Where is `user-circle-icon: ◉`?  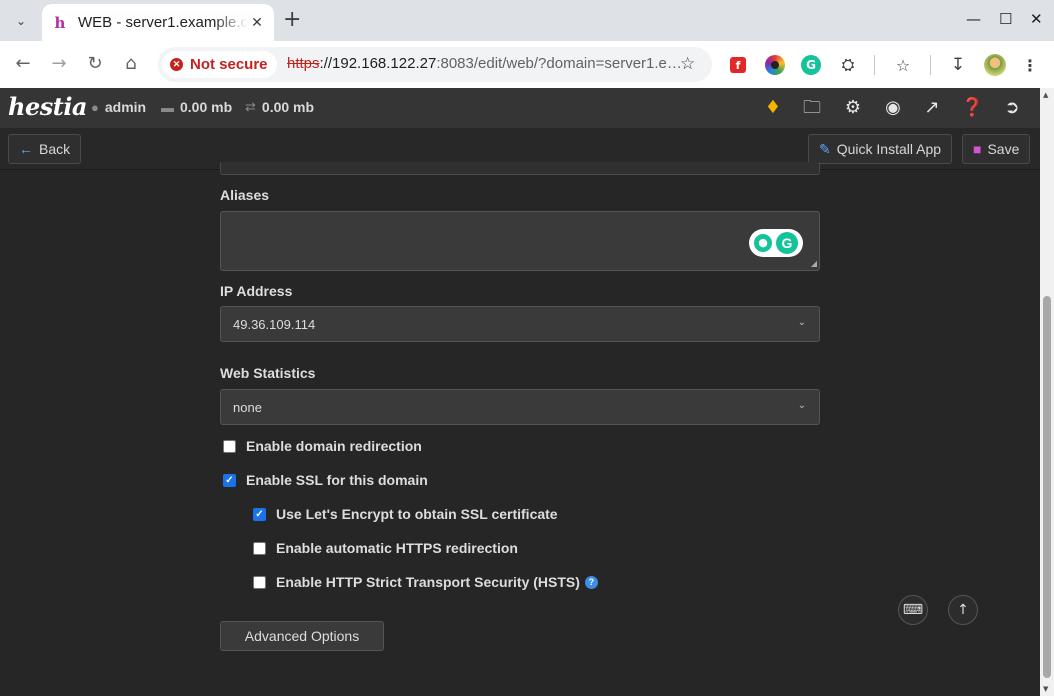
user-circle-icon: ◉ is located at coordinates (893, 108).